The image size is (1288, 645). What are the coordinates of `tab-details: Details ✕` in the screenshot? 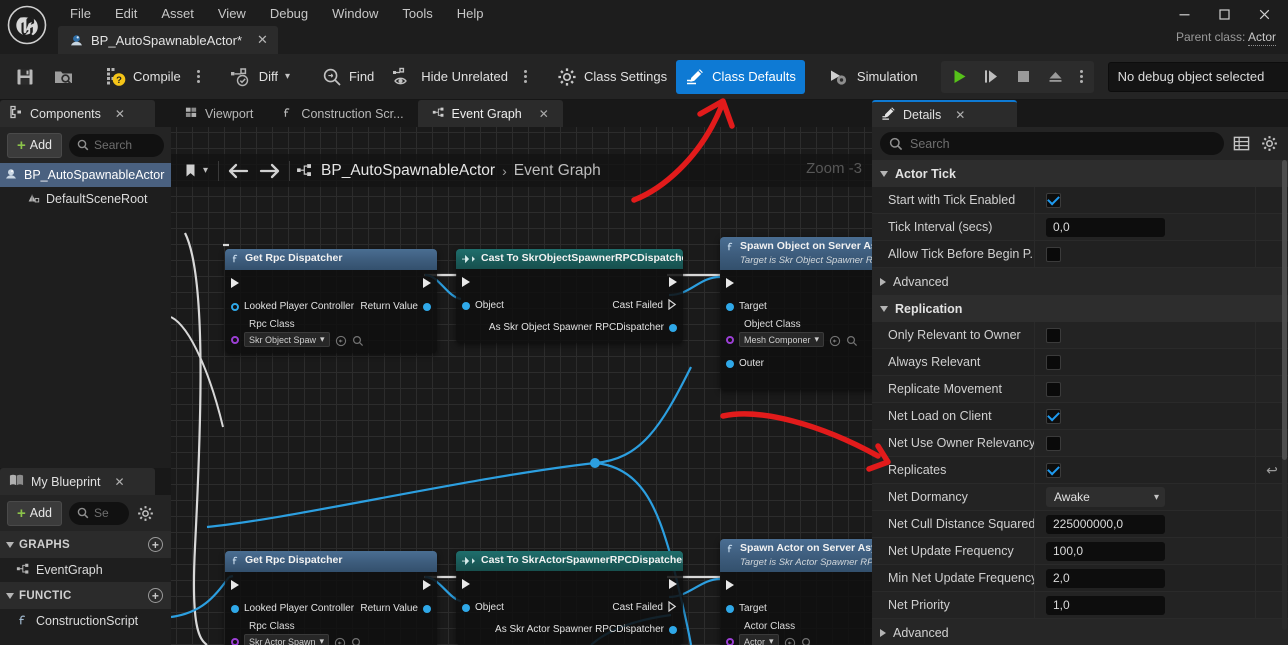 It's located at (944, 113).